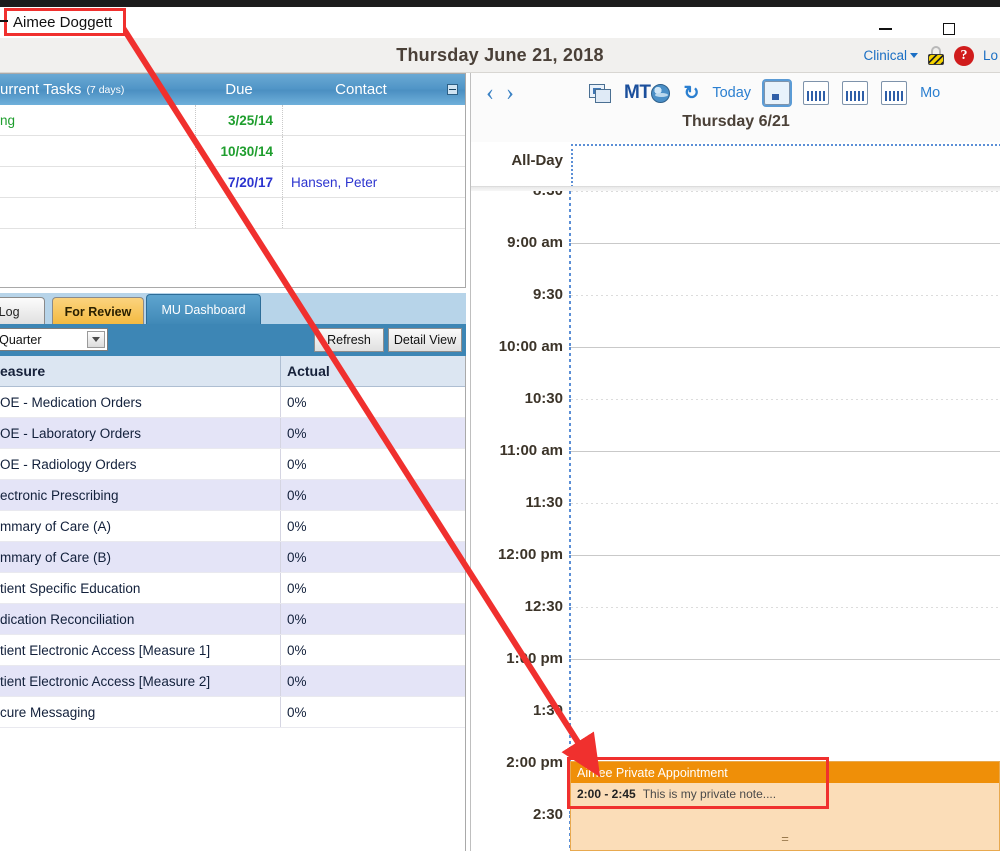  Describe the element at coordinates (500, 22) in the screenshot. I see `window-title-bar` at that location.